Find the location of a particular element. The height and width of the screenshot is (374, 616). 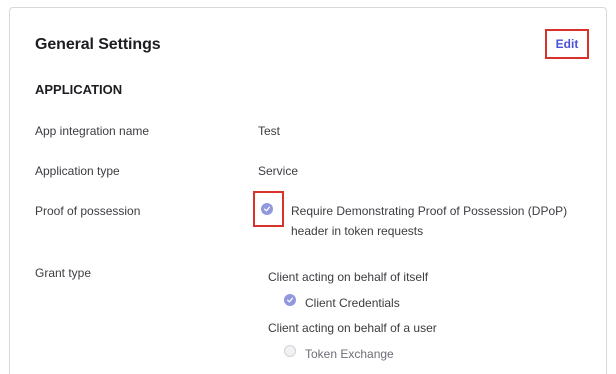

client-credentials-label: Client Credentials is located at coordinates (352, 303).